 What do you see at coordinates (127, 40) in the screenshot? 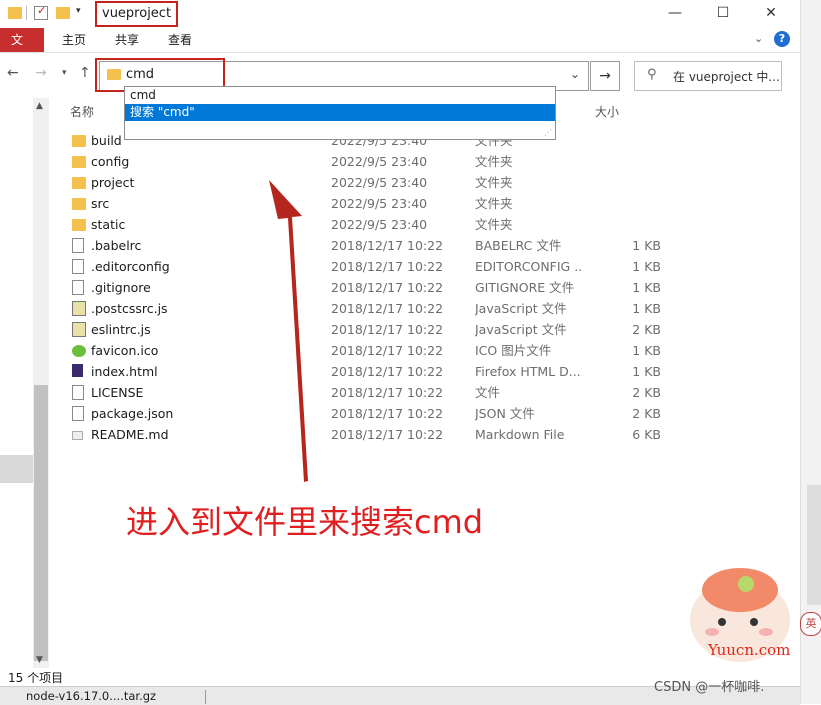
I see `tab-share: 共享` at bounding box center [127, 40].